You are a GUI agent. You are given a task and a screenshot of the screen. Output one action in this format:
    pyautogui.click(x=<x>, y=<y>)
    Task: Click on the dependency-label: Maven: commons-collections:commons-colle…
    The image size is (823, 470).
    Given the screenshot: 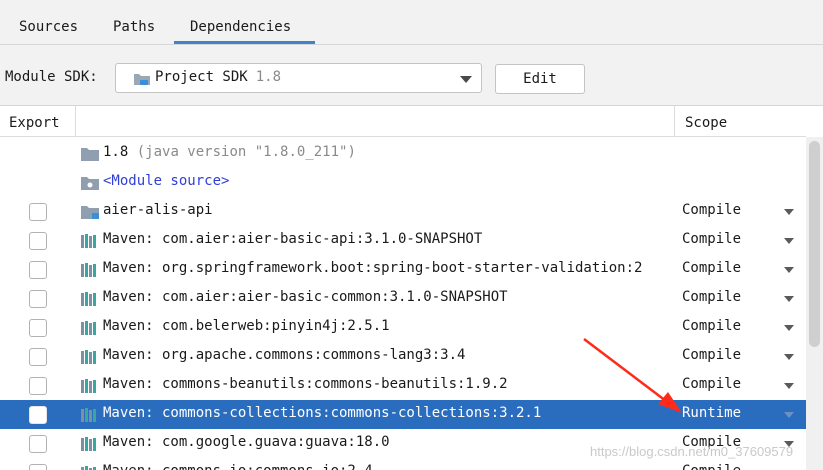 What is the action you would take?
    pyautogui.click(x=322, y=413)
    